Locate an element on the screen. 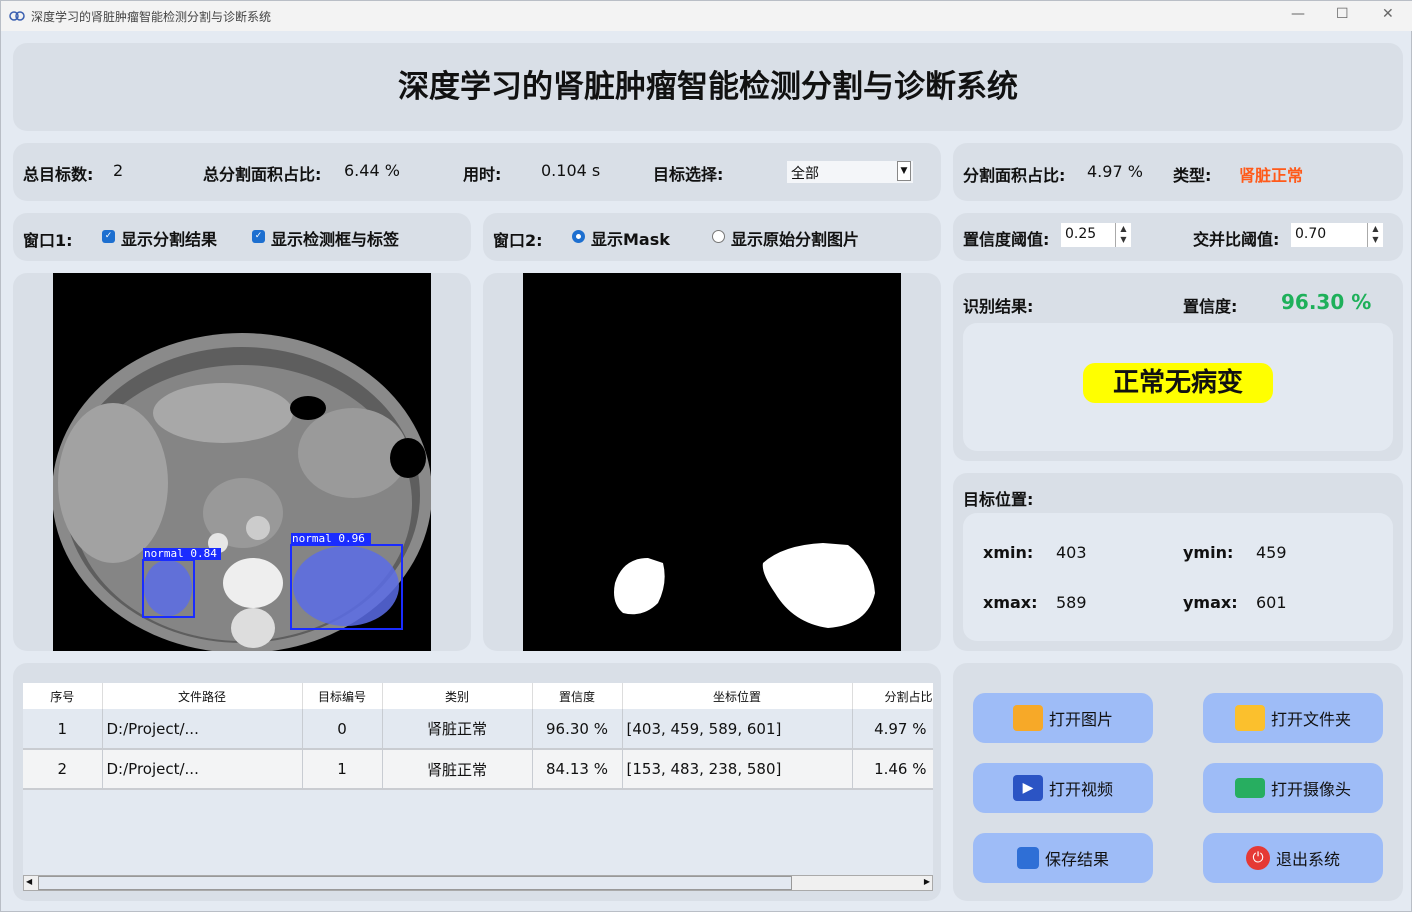 This screenshot has height=912, width=1412. ymin-label: ymin: is located at coordinates (1208, 552).